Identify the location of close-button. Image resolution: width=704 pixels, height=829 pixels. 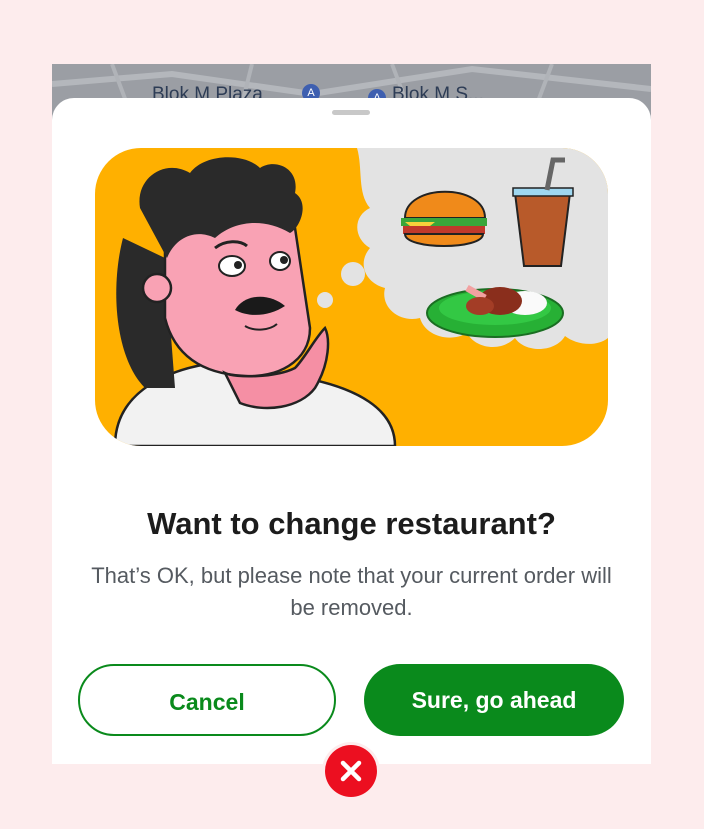
(351, 771).